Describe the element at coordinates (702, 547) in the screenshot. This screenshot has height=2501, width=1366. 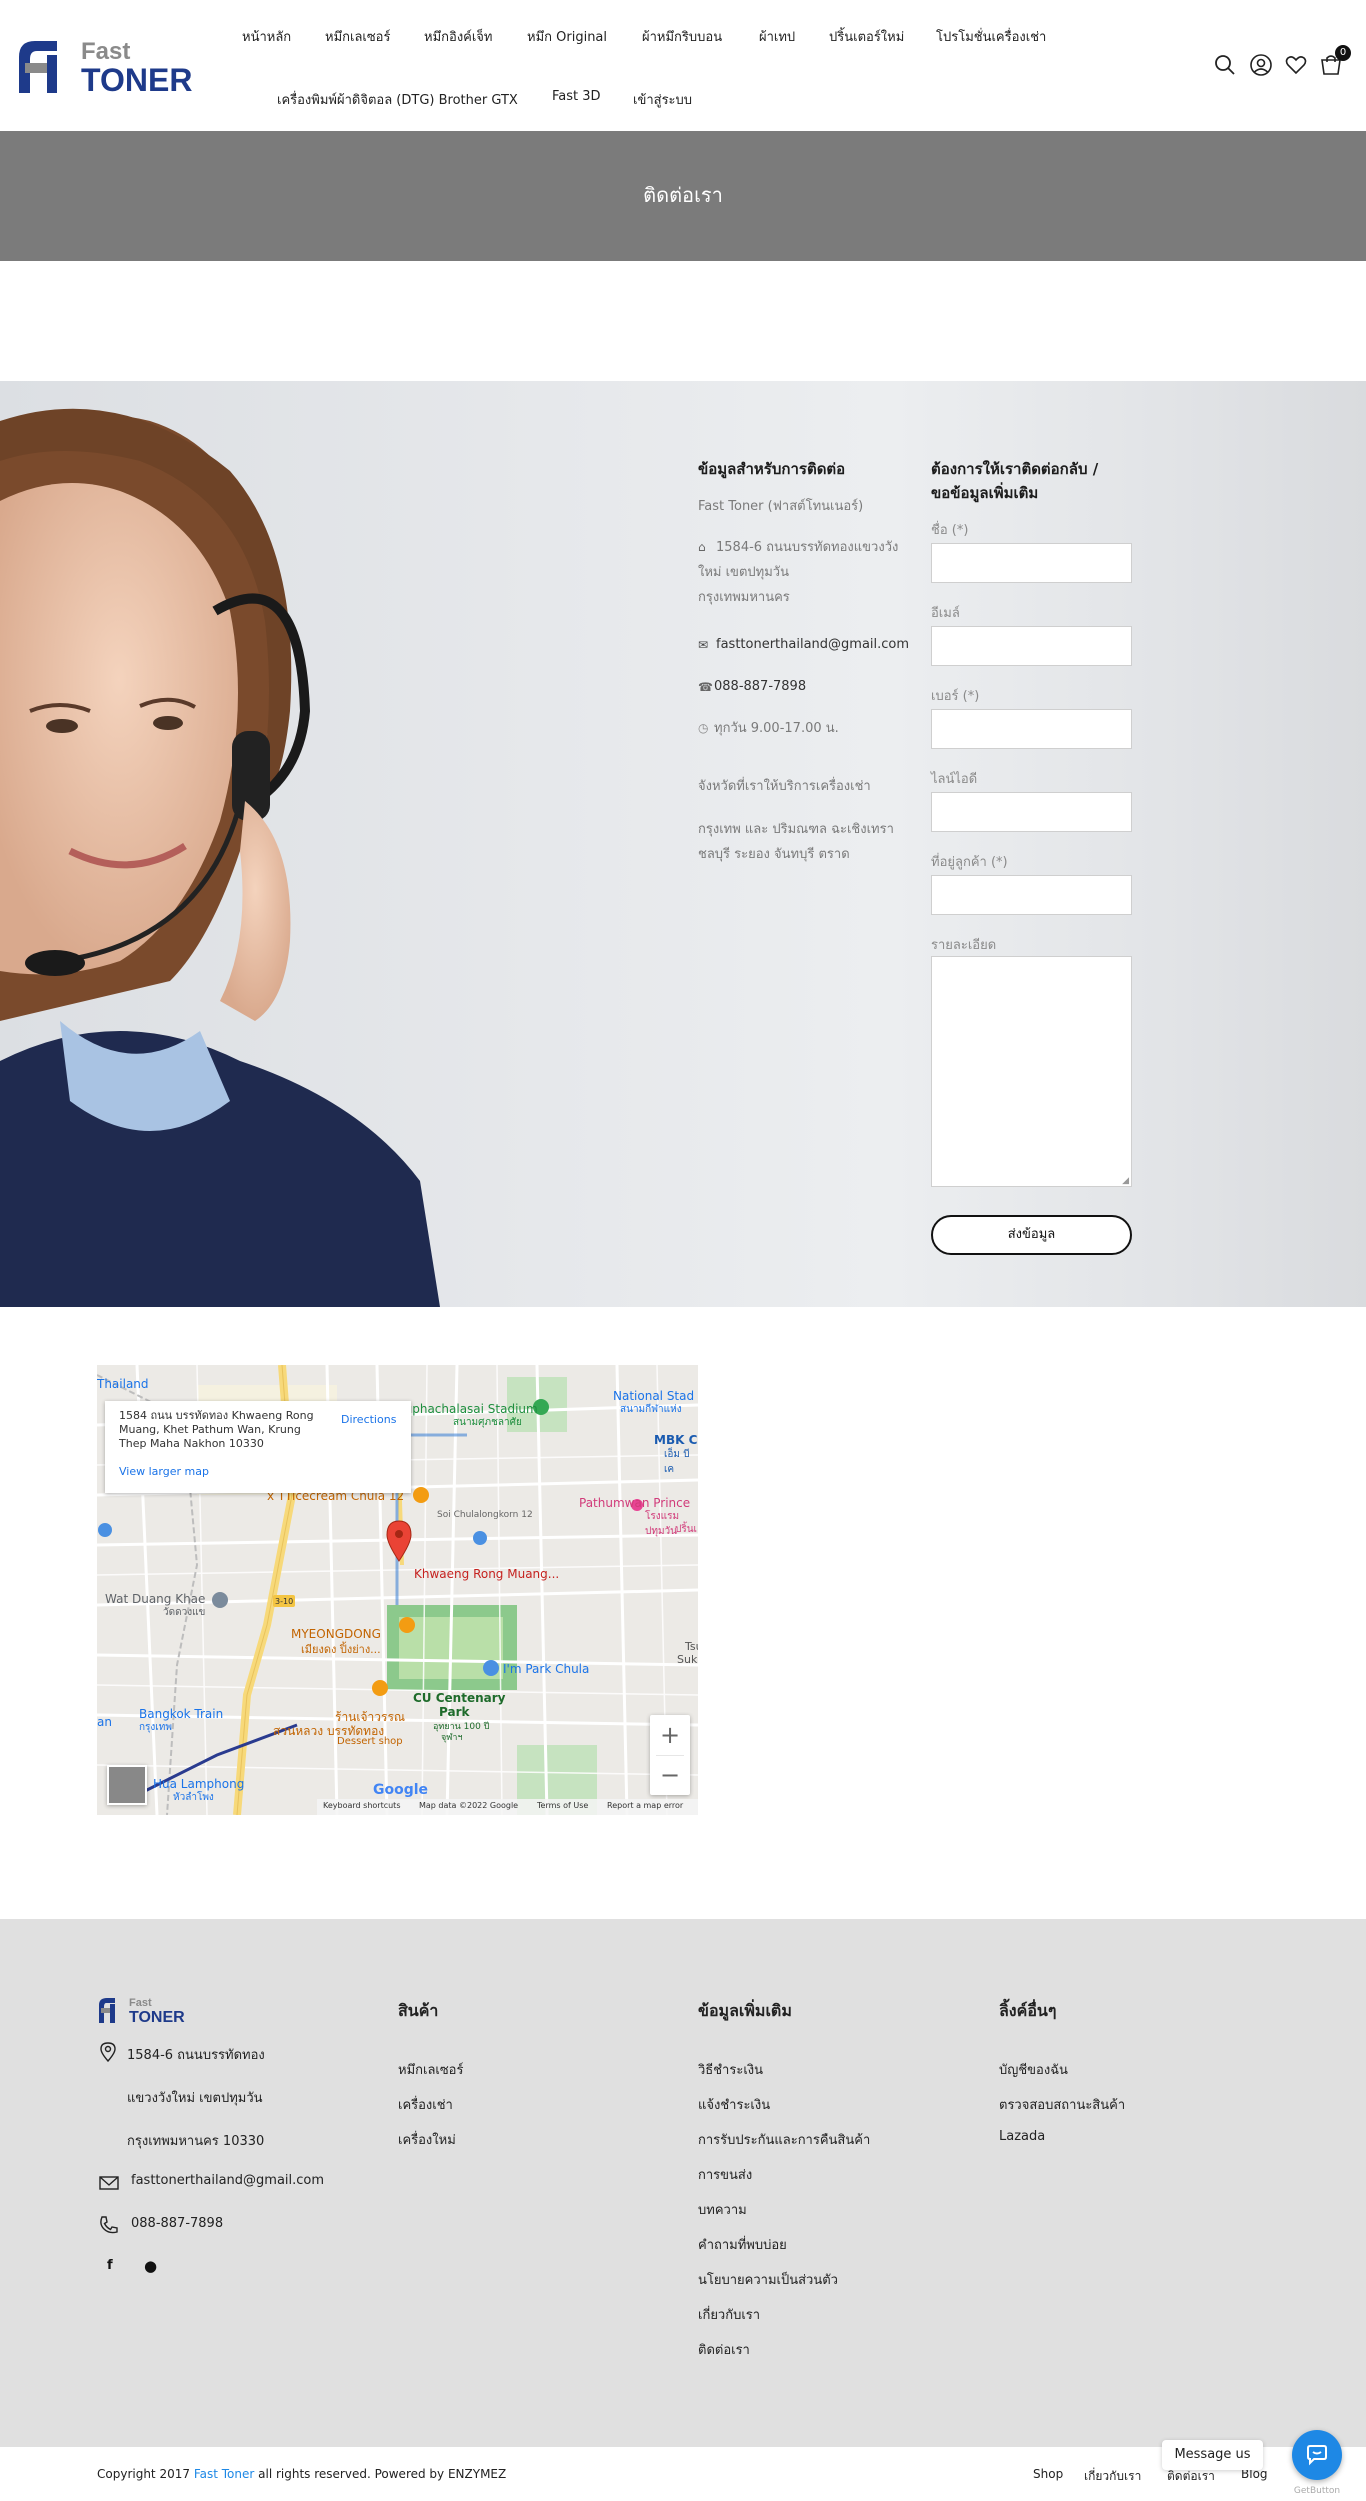
I see `home-icon: ⌂` at that location.